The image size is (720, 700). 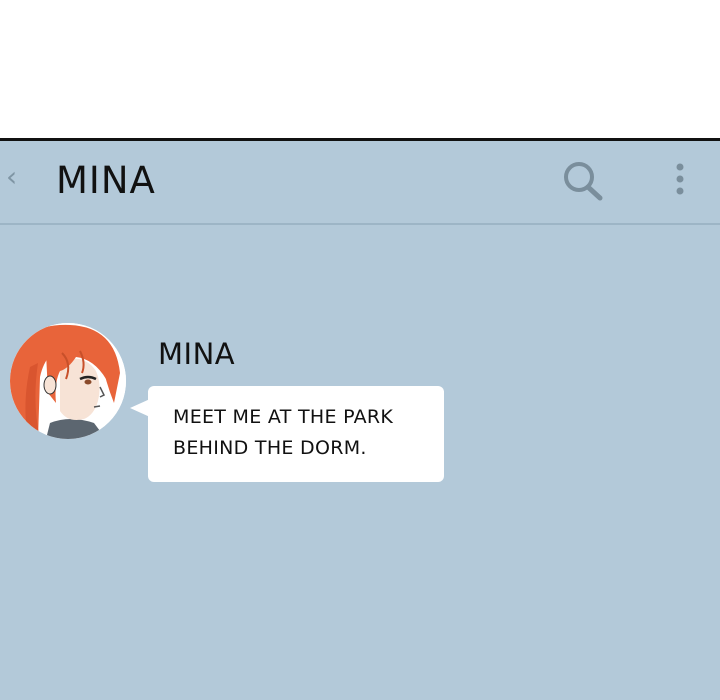 What do you see at coordinates (296, 434) in the screenshot?
I see `message-bubble: MEET ME AT THE PARK BEHIND THE DORM.` at bounding box center [296, 434].